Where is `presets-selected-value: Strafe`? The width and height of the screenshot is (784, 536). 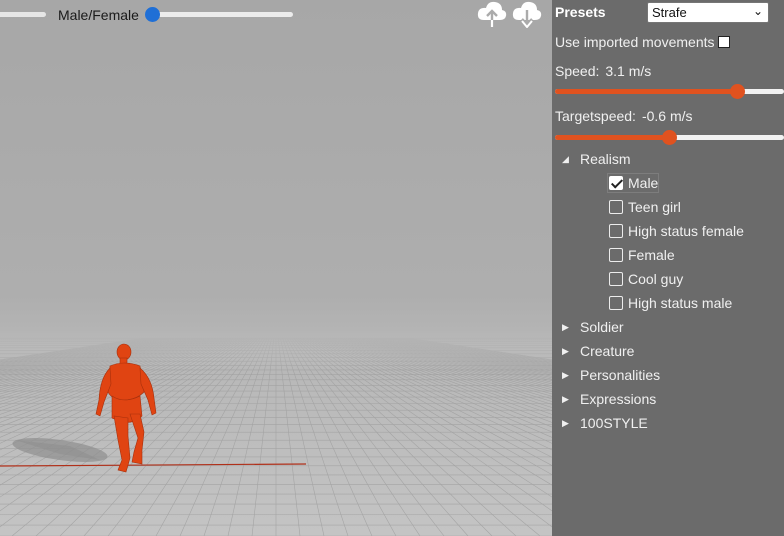 presets-selected-value: Strafe is located at coordinates (669, 12).